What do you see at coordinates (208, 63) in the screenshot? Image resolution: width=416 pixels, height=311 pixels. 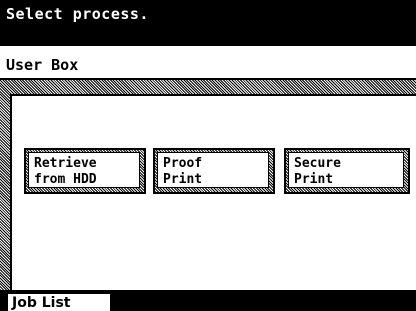 I see `screen-title-bar: User Box` at bounding box center [208, 63].